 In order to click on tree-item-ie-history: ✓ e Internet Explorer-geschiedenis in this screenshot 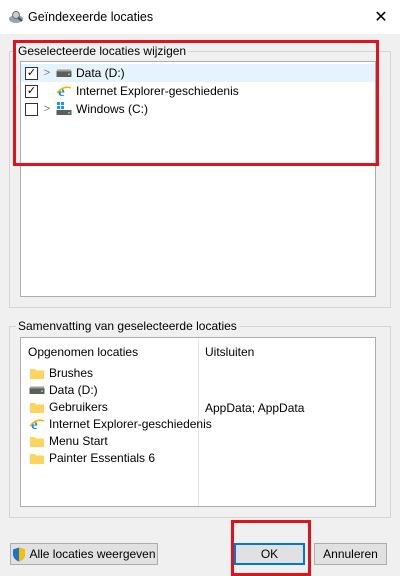, I will do `click(198, 91)`.